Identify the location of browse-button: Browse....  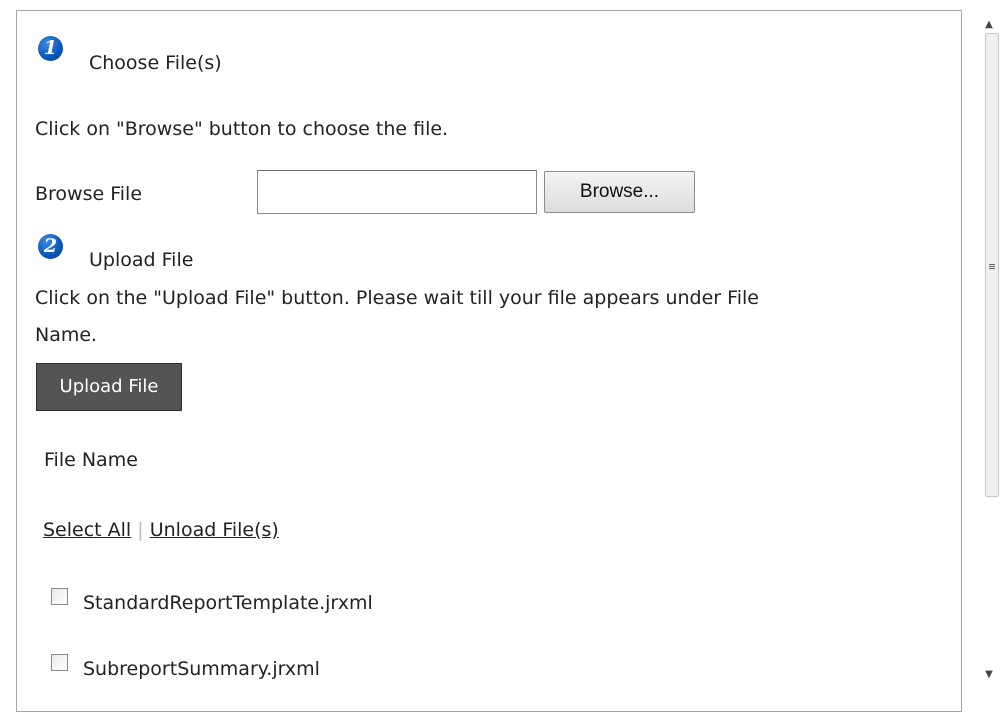
(619, 192).